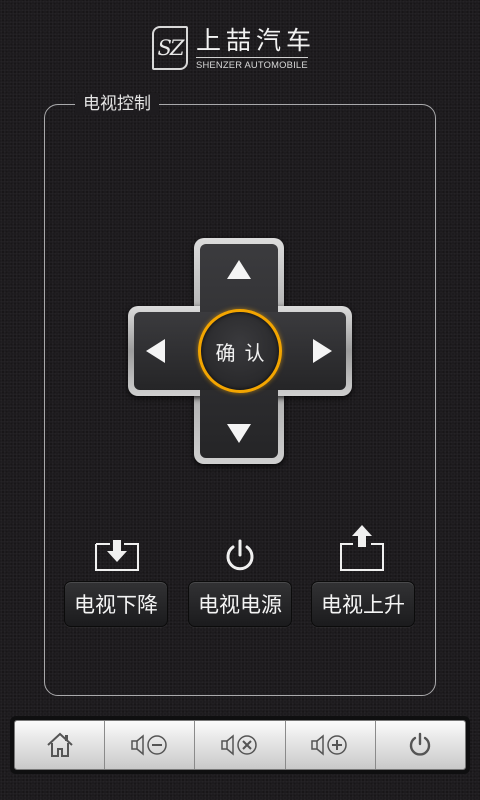 The image size is (480, 800). What do you see at coordinates (362, 548) in the screenshot?
I see `tv-raise-icon` at bounding box center [362, 548].